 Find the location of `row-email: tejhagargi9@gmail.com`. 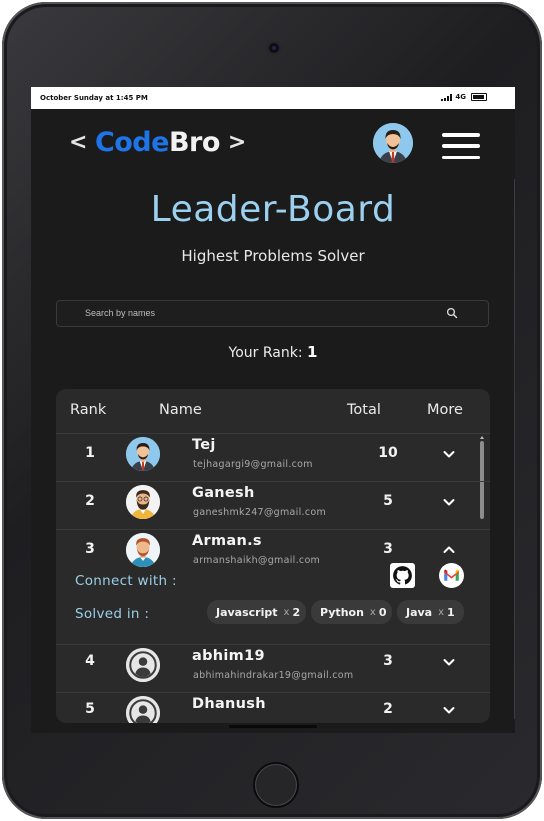

row-email: tejhagargi9@gmail.com is located at coordinates (253, 464).